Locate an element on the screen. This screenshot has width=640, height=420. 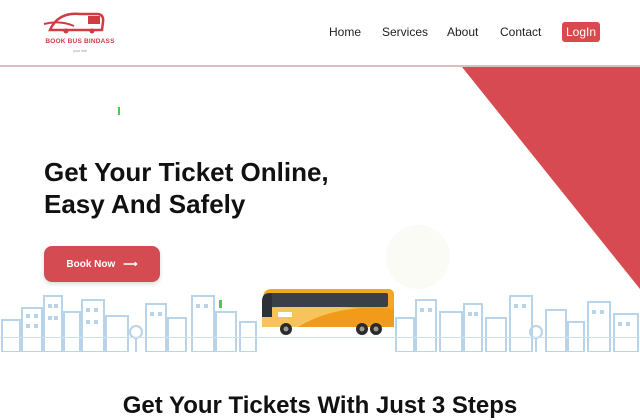
nav-services: Services is located at coordinates (405, 32).